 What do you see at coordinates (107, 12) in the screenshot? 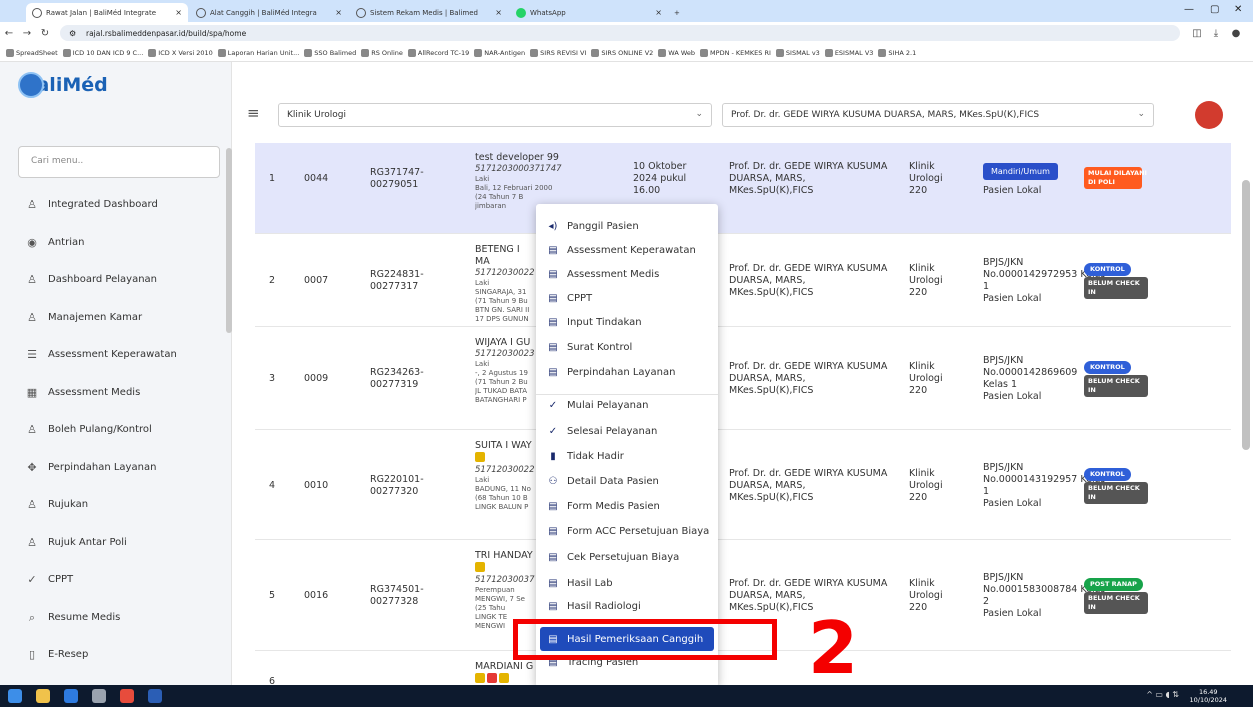
I see `browser-tab-1: Rawat Jalan | BaliMéd Integrate ×` at bounding box center [107, 12].